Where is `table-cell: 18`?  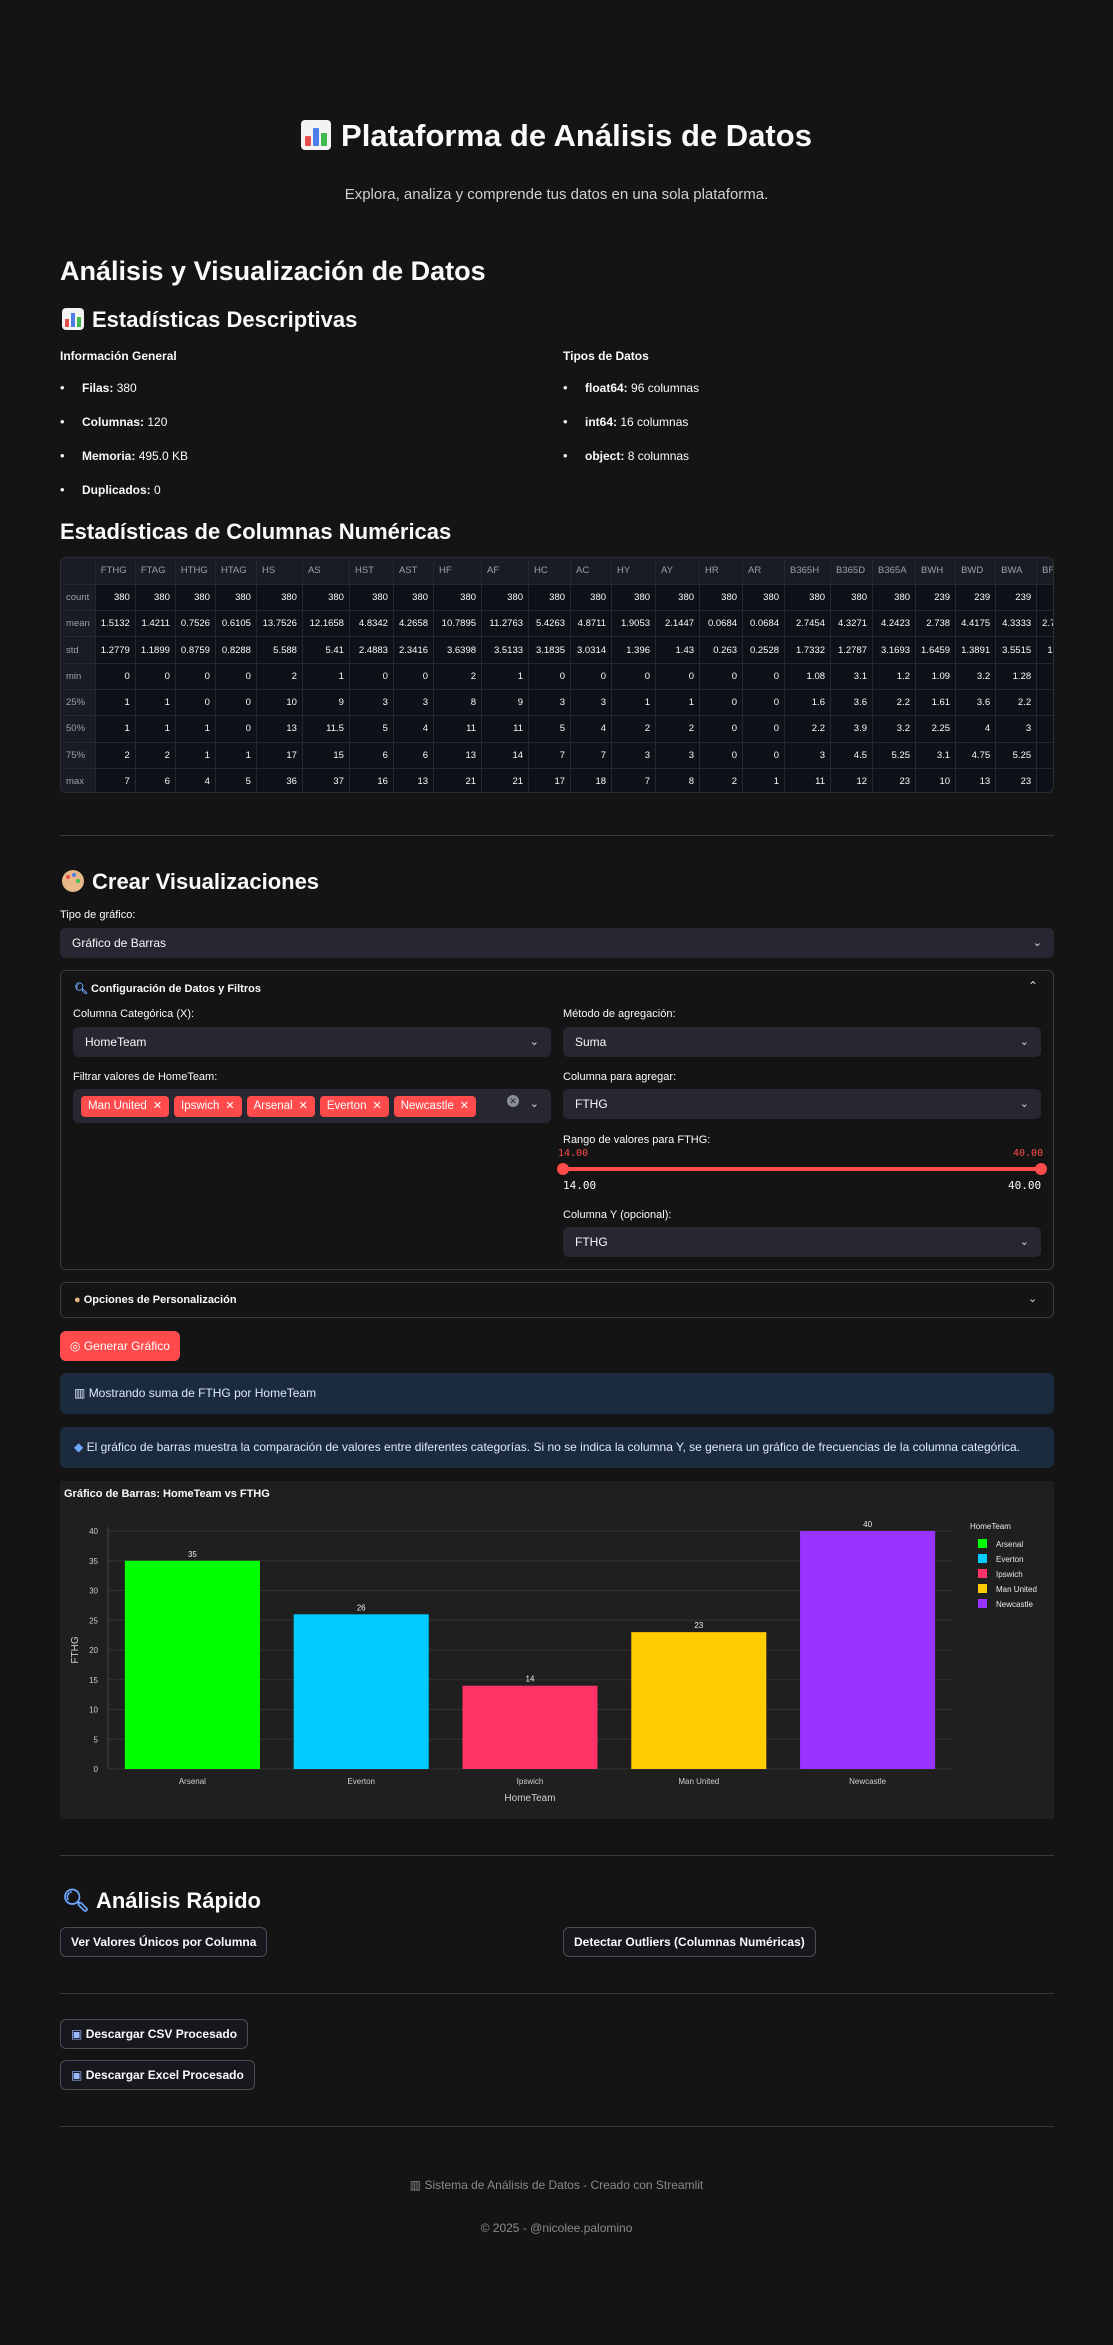 table-cell: 18 is located at coordinates (591, 780).